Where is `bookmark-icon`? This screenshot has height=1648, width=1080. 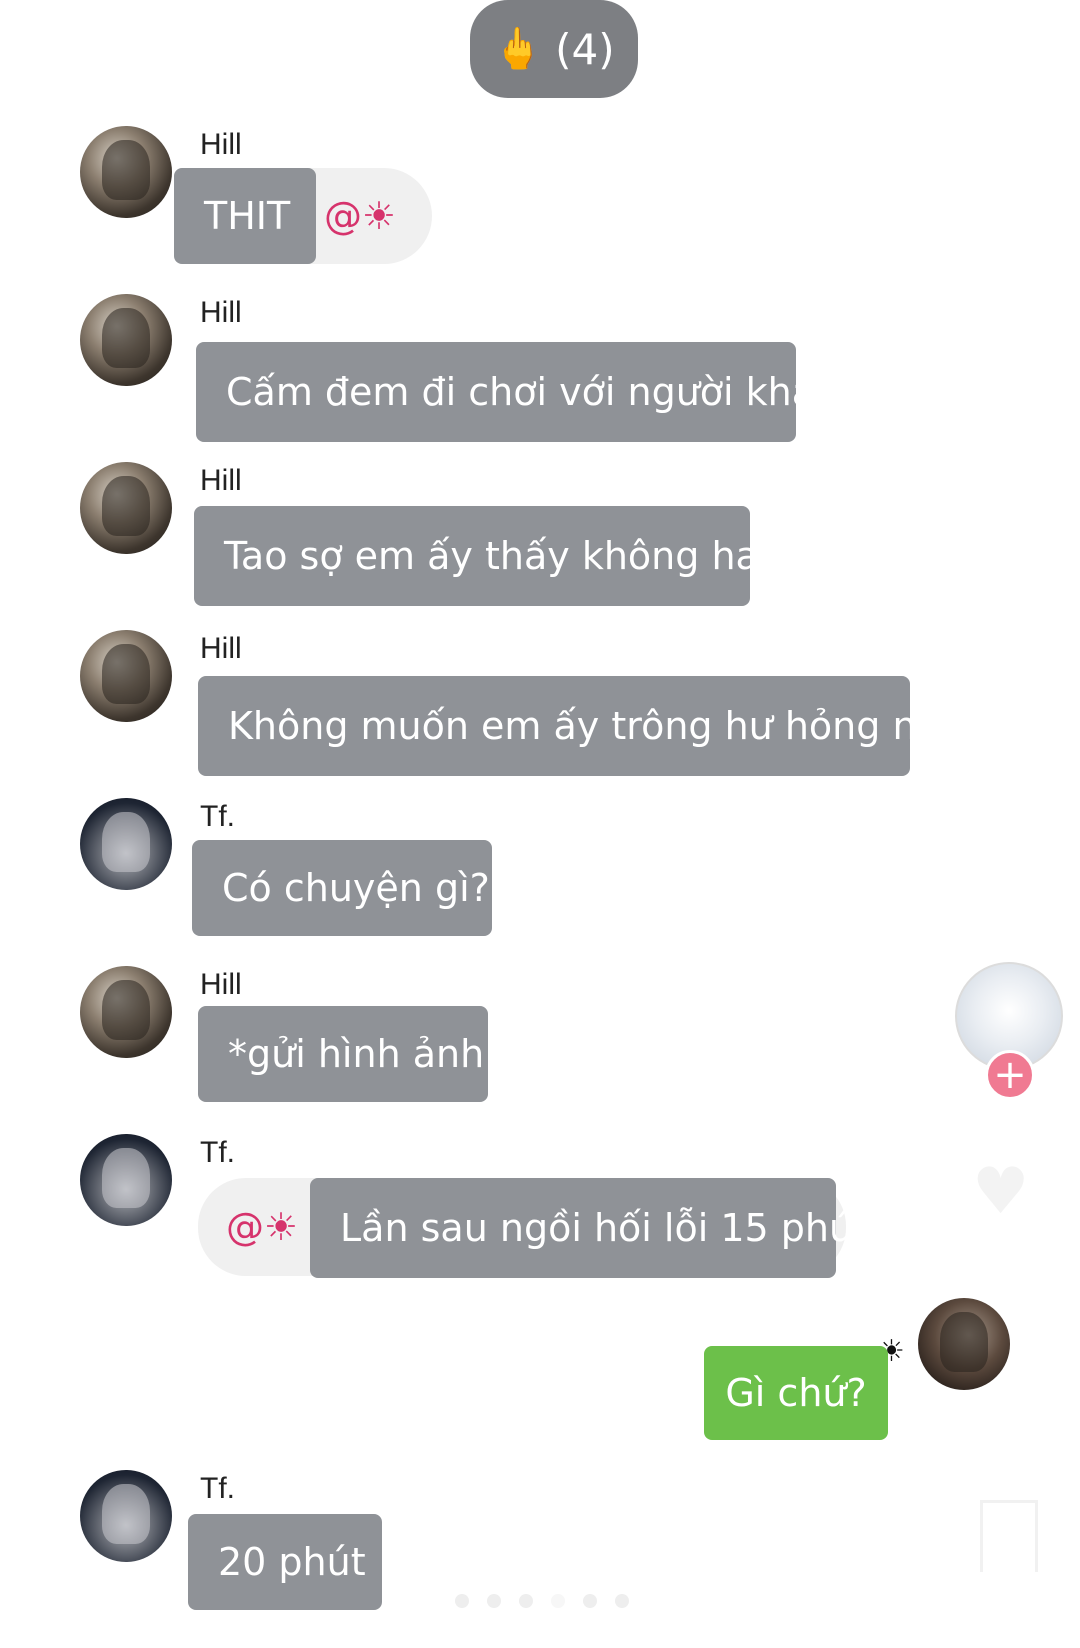 bookmark-icon is located at coordinates (1009, 1536).